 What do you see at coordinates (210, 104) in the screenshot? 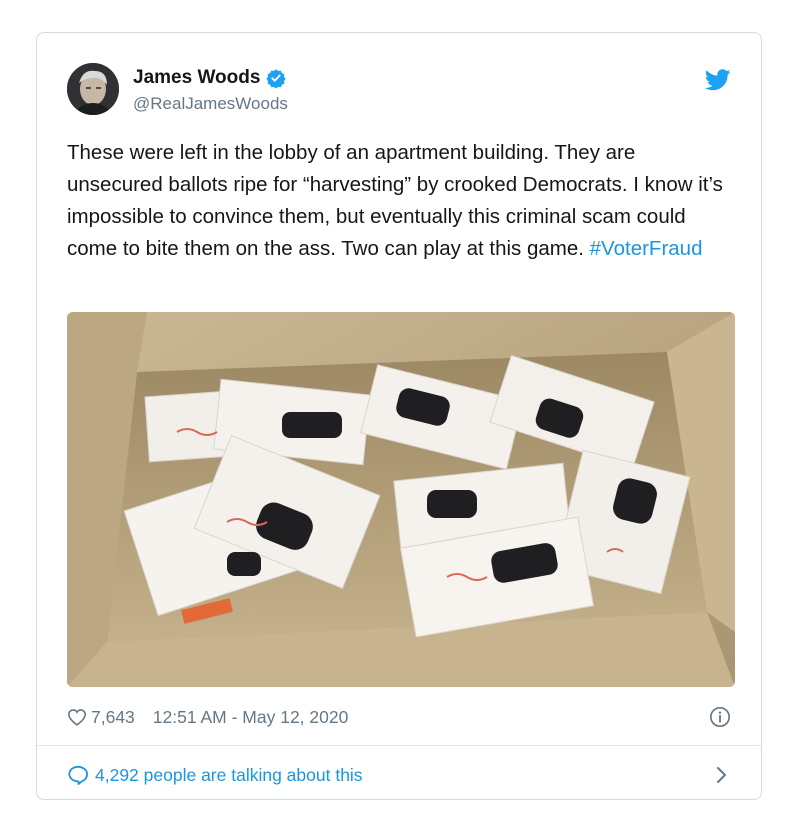
I see `author-handle: @RealJamesWoods` at bounding box center [210, 104].